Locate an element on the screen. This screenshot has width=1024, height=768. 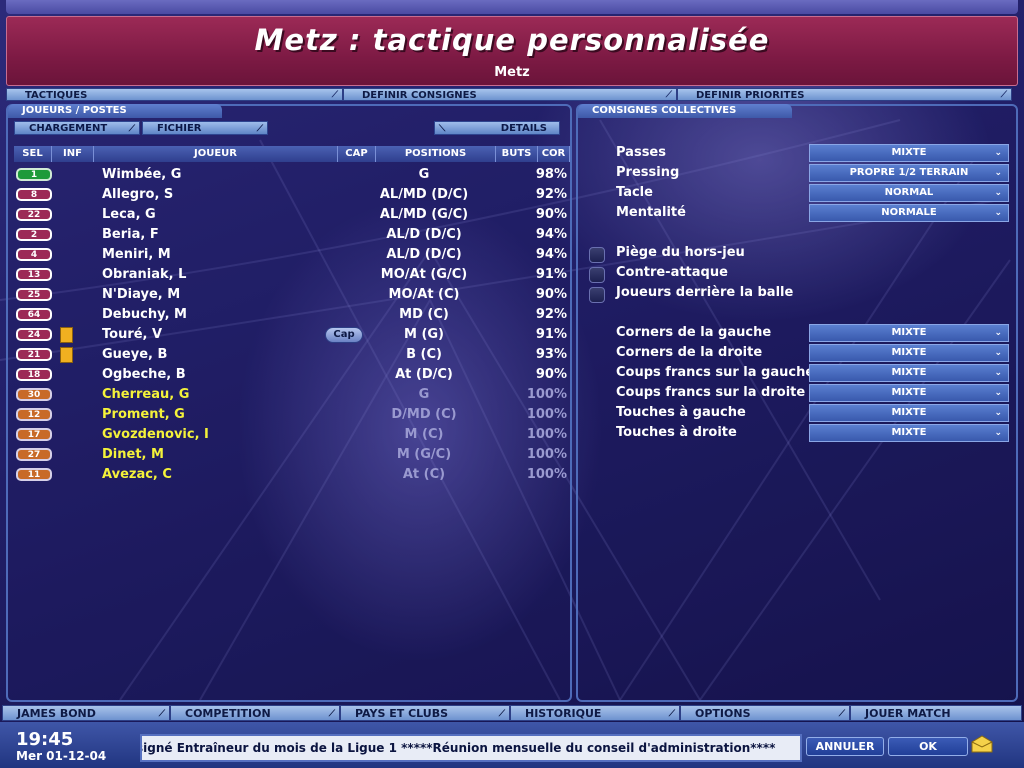
tab-competition: COMPETITION ⟋ is located at coordinates (255, 713).